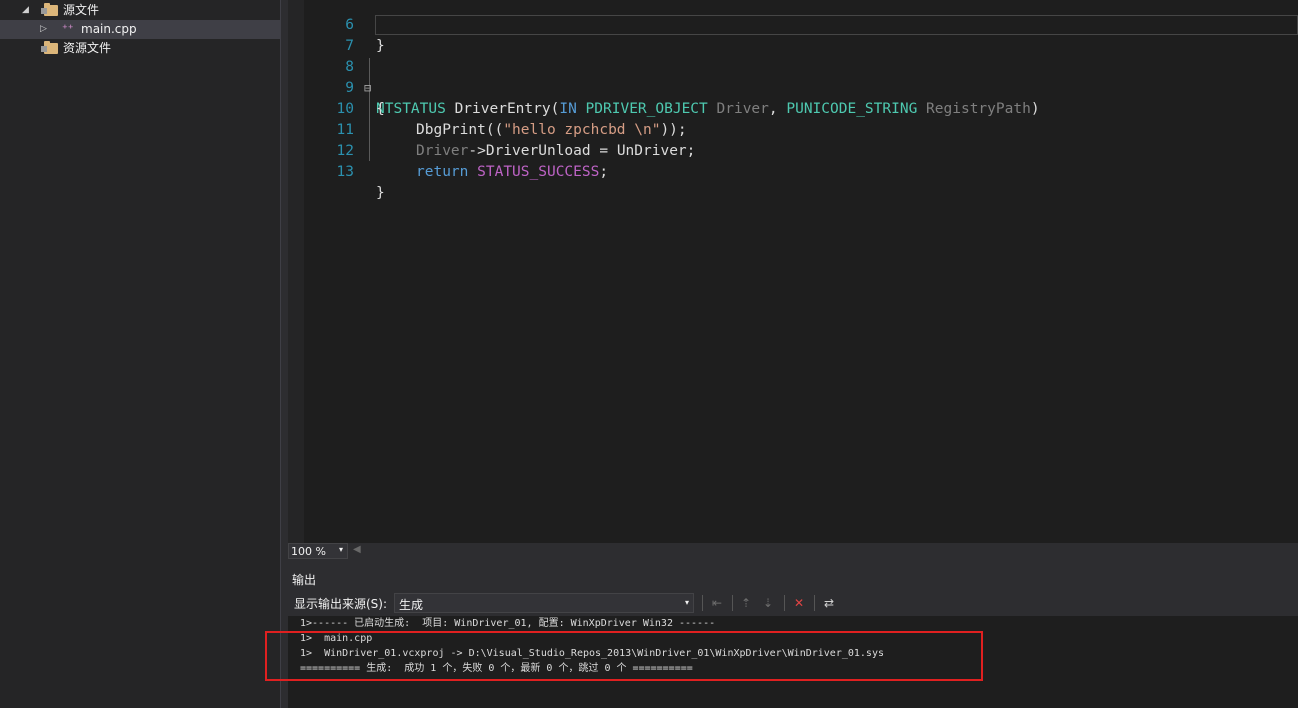 This screenshot has height=708, width=1298. What do you see at coordinates (341, 604) in the screenshot?
I see `output-source-label: 显示输出来源(S):` at bounding box center [341, 604].